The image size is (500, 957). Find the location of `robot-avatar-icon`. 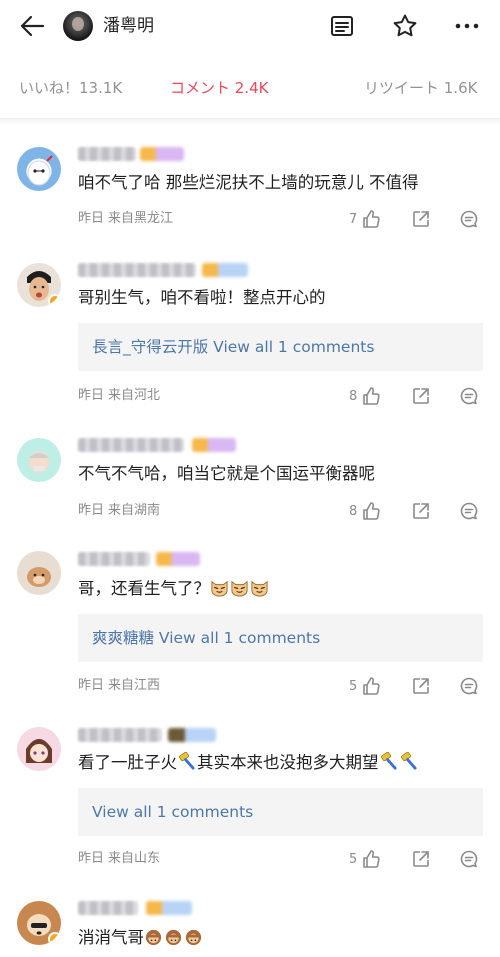

robot-avatar-icon is located at coordinates (40, 170).